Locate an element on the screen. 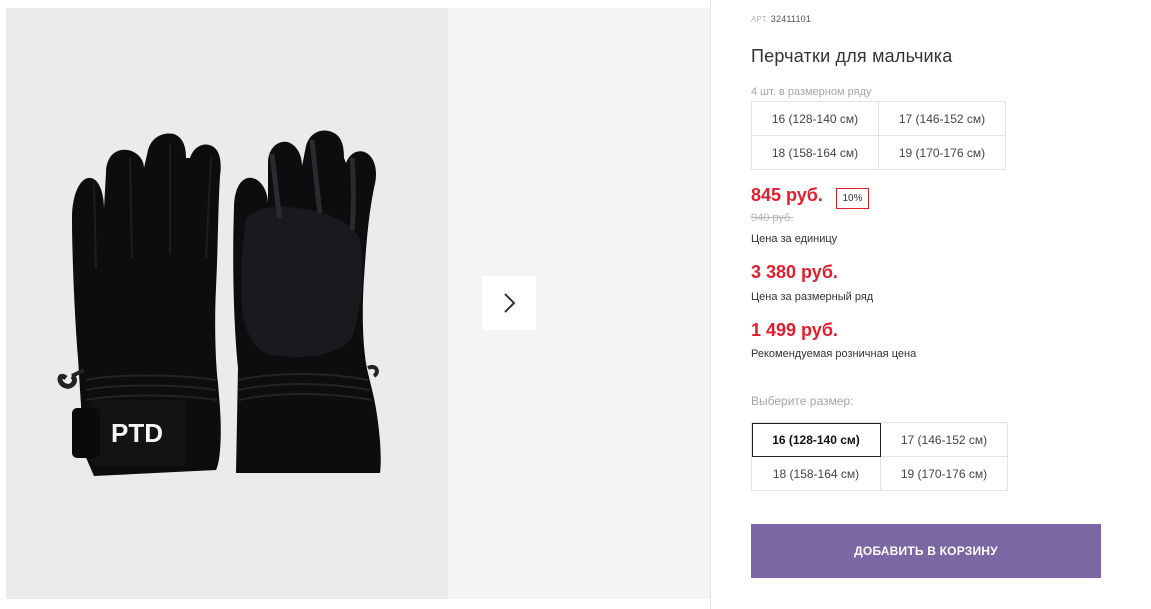 The height and width of the screenshot is (609, 1151). gallery-next-button is located at coordinates (509, 303).